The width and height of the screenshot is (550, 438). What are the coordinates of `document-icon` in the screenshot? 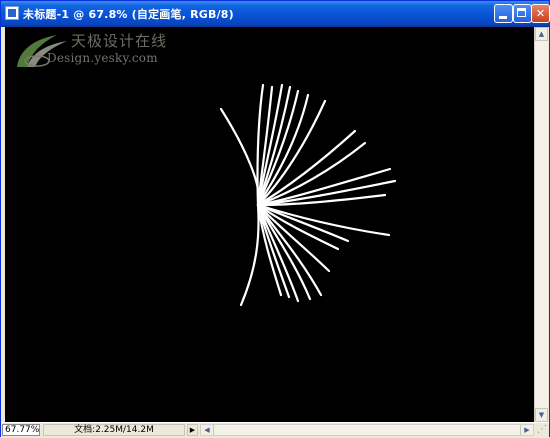 It's located at (12, 13).